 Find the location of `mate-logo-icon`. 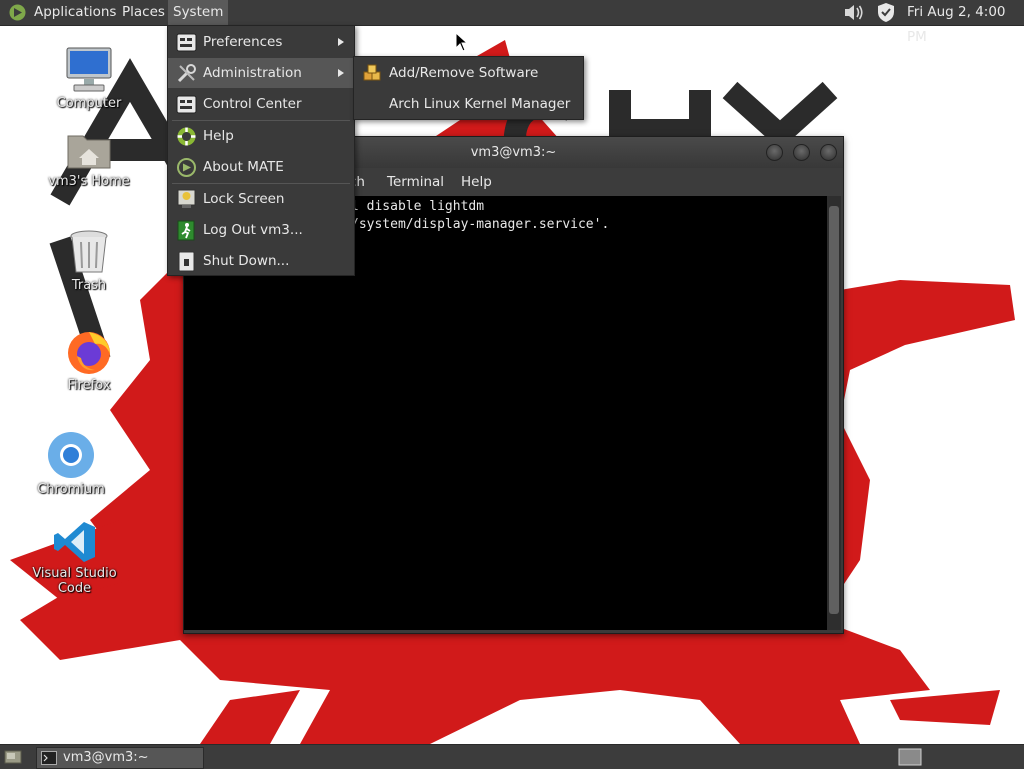

mate-logo-icon is located at coordinates (17, 12).